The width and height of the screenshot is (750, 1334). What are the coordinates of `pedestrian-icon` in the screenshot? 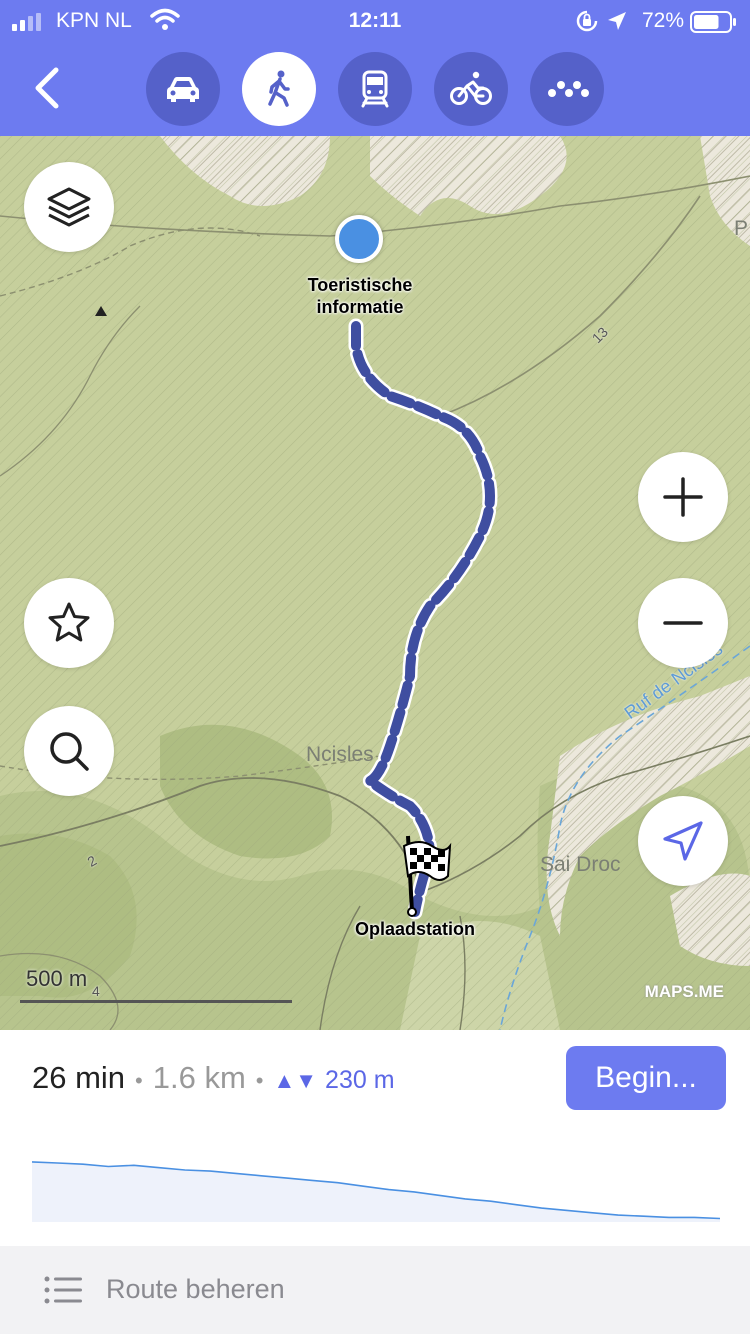 It's located at (279, 88).